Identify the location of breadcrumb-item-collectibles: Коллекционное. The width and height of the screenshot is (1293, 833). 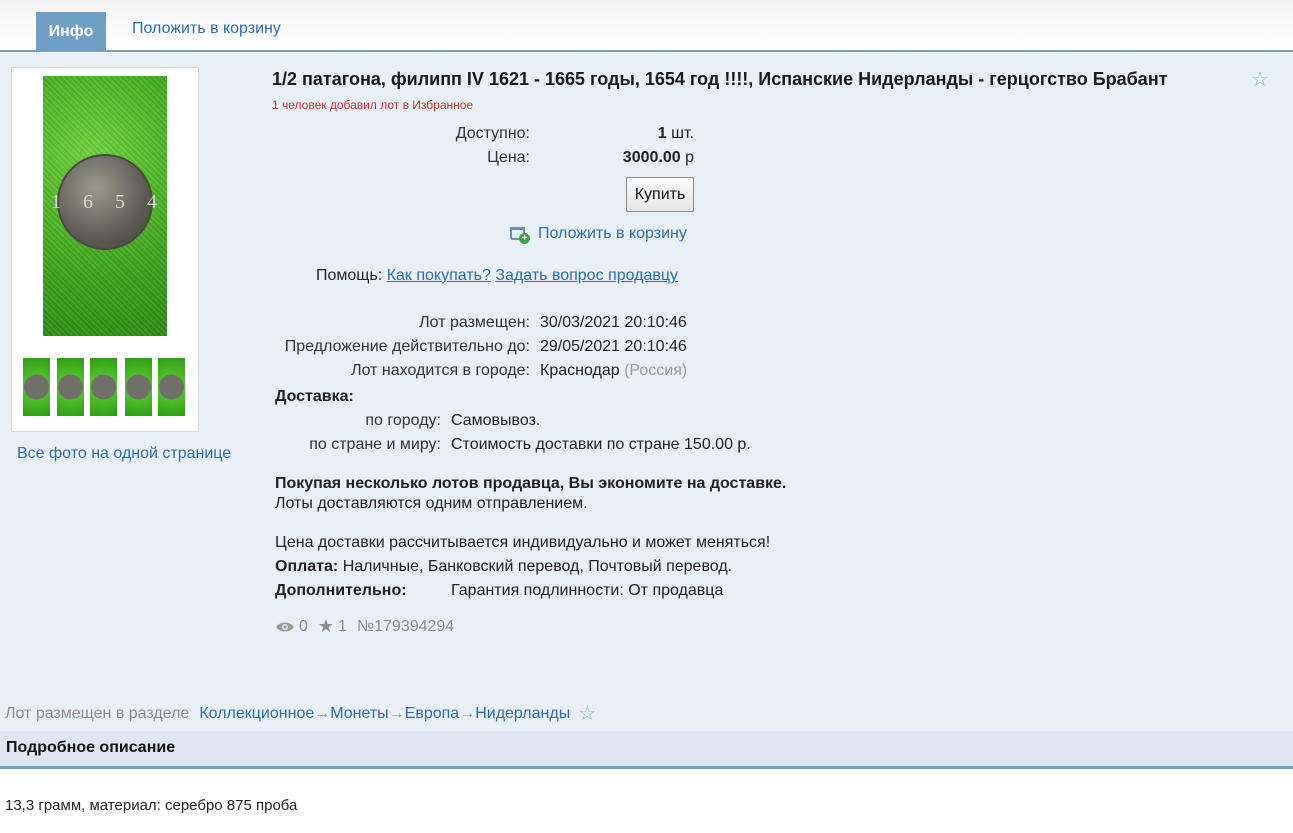
(256, 714).